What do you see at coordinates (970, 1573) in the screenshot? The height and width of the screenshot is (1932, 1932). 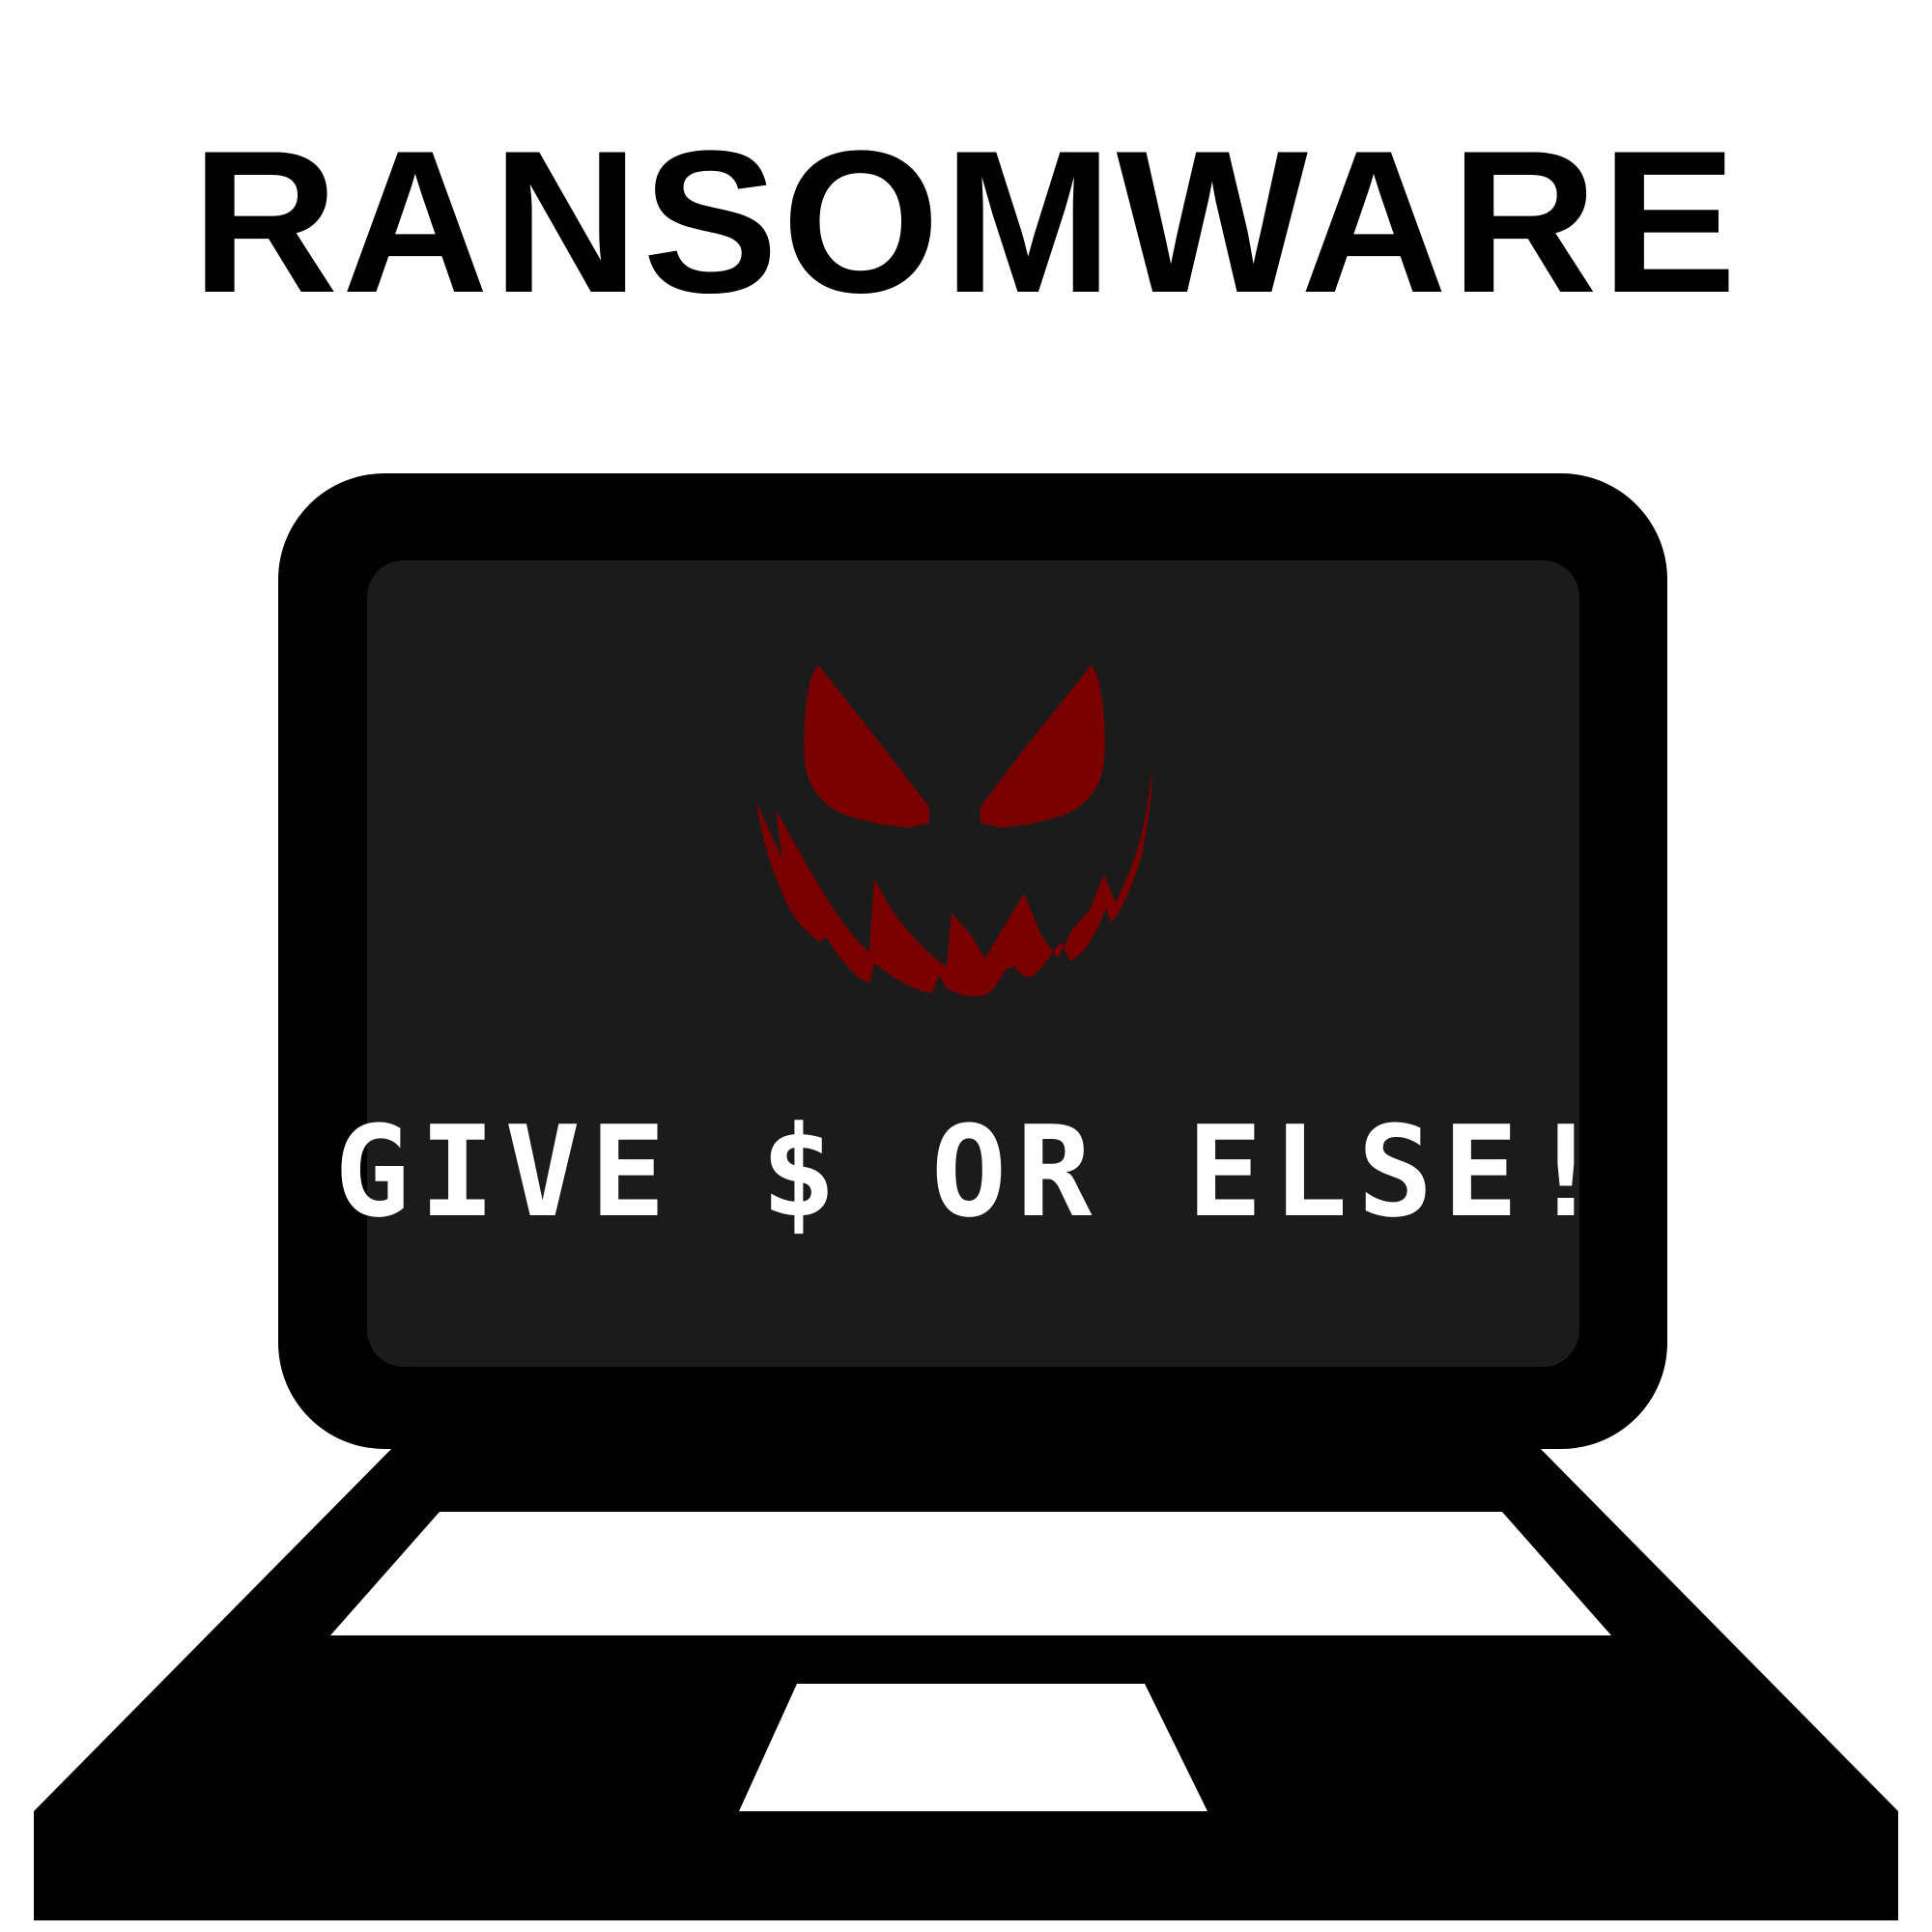 I see `keyboard-area` at bounding box center [970, 1573].